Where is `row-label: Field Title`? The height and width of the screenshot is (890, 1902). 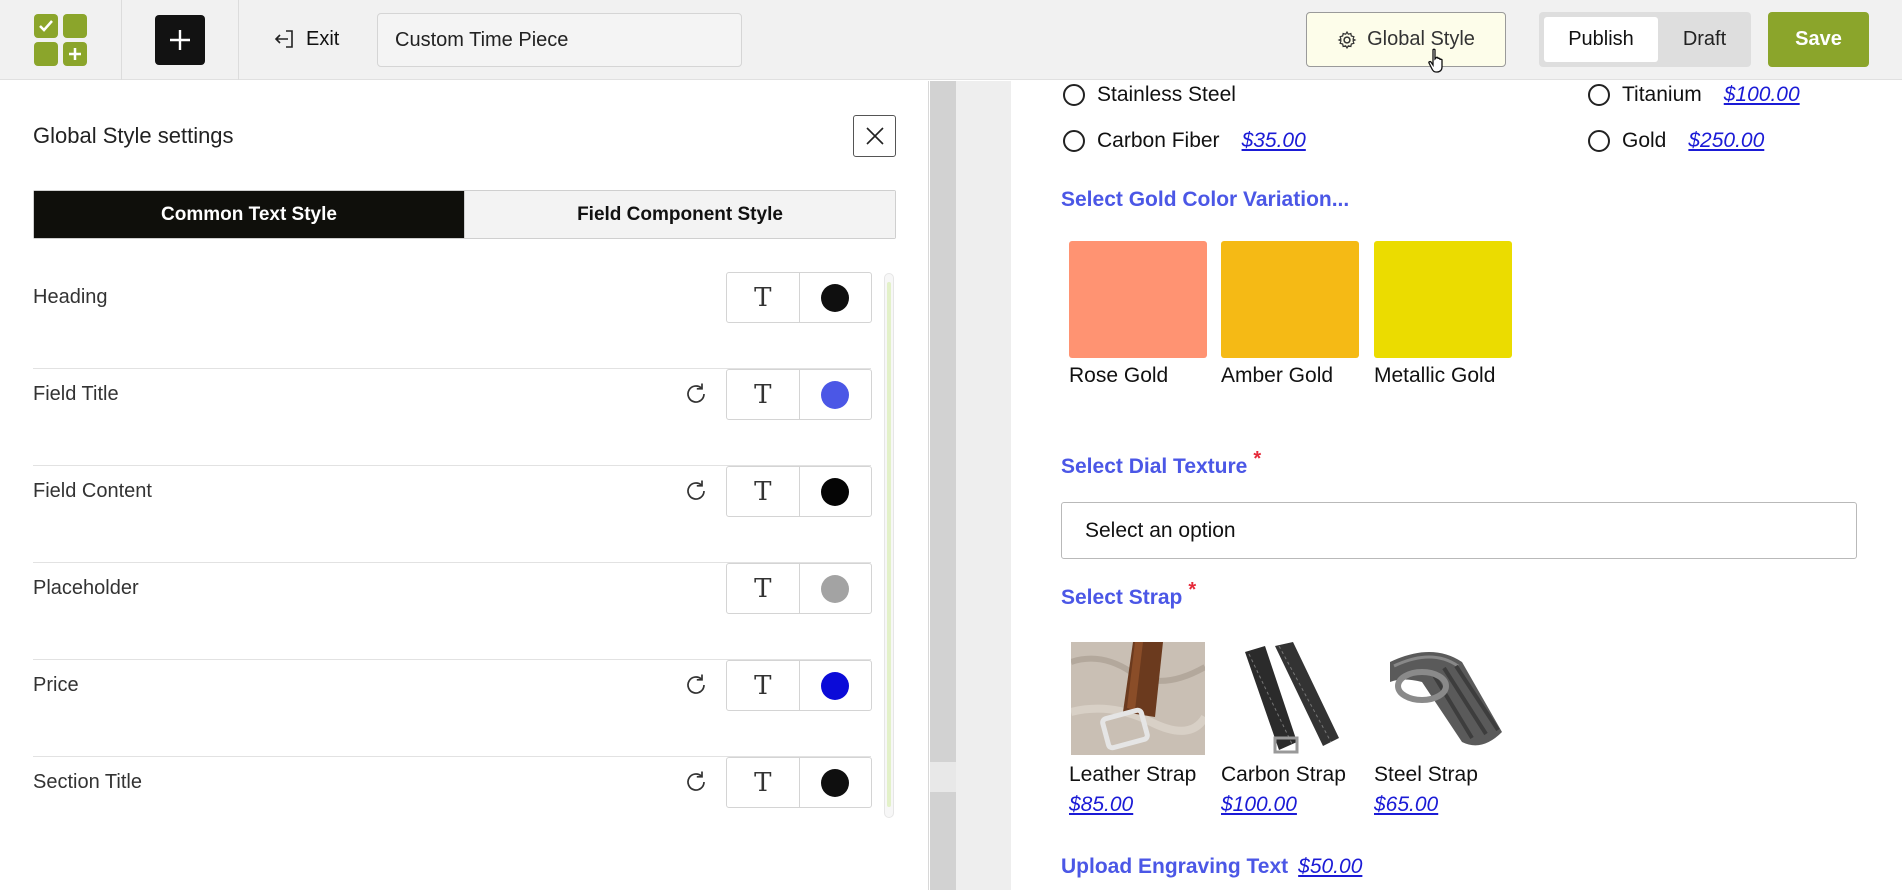 row-label: Field Title is located at coordinates (76, 394).